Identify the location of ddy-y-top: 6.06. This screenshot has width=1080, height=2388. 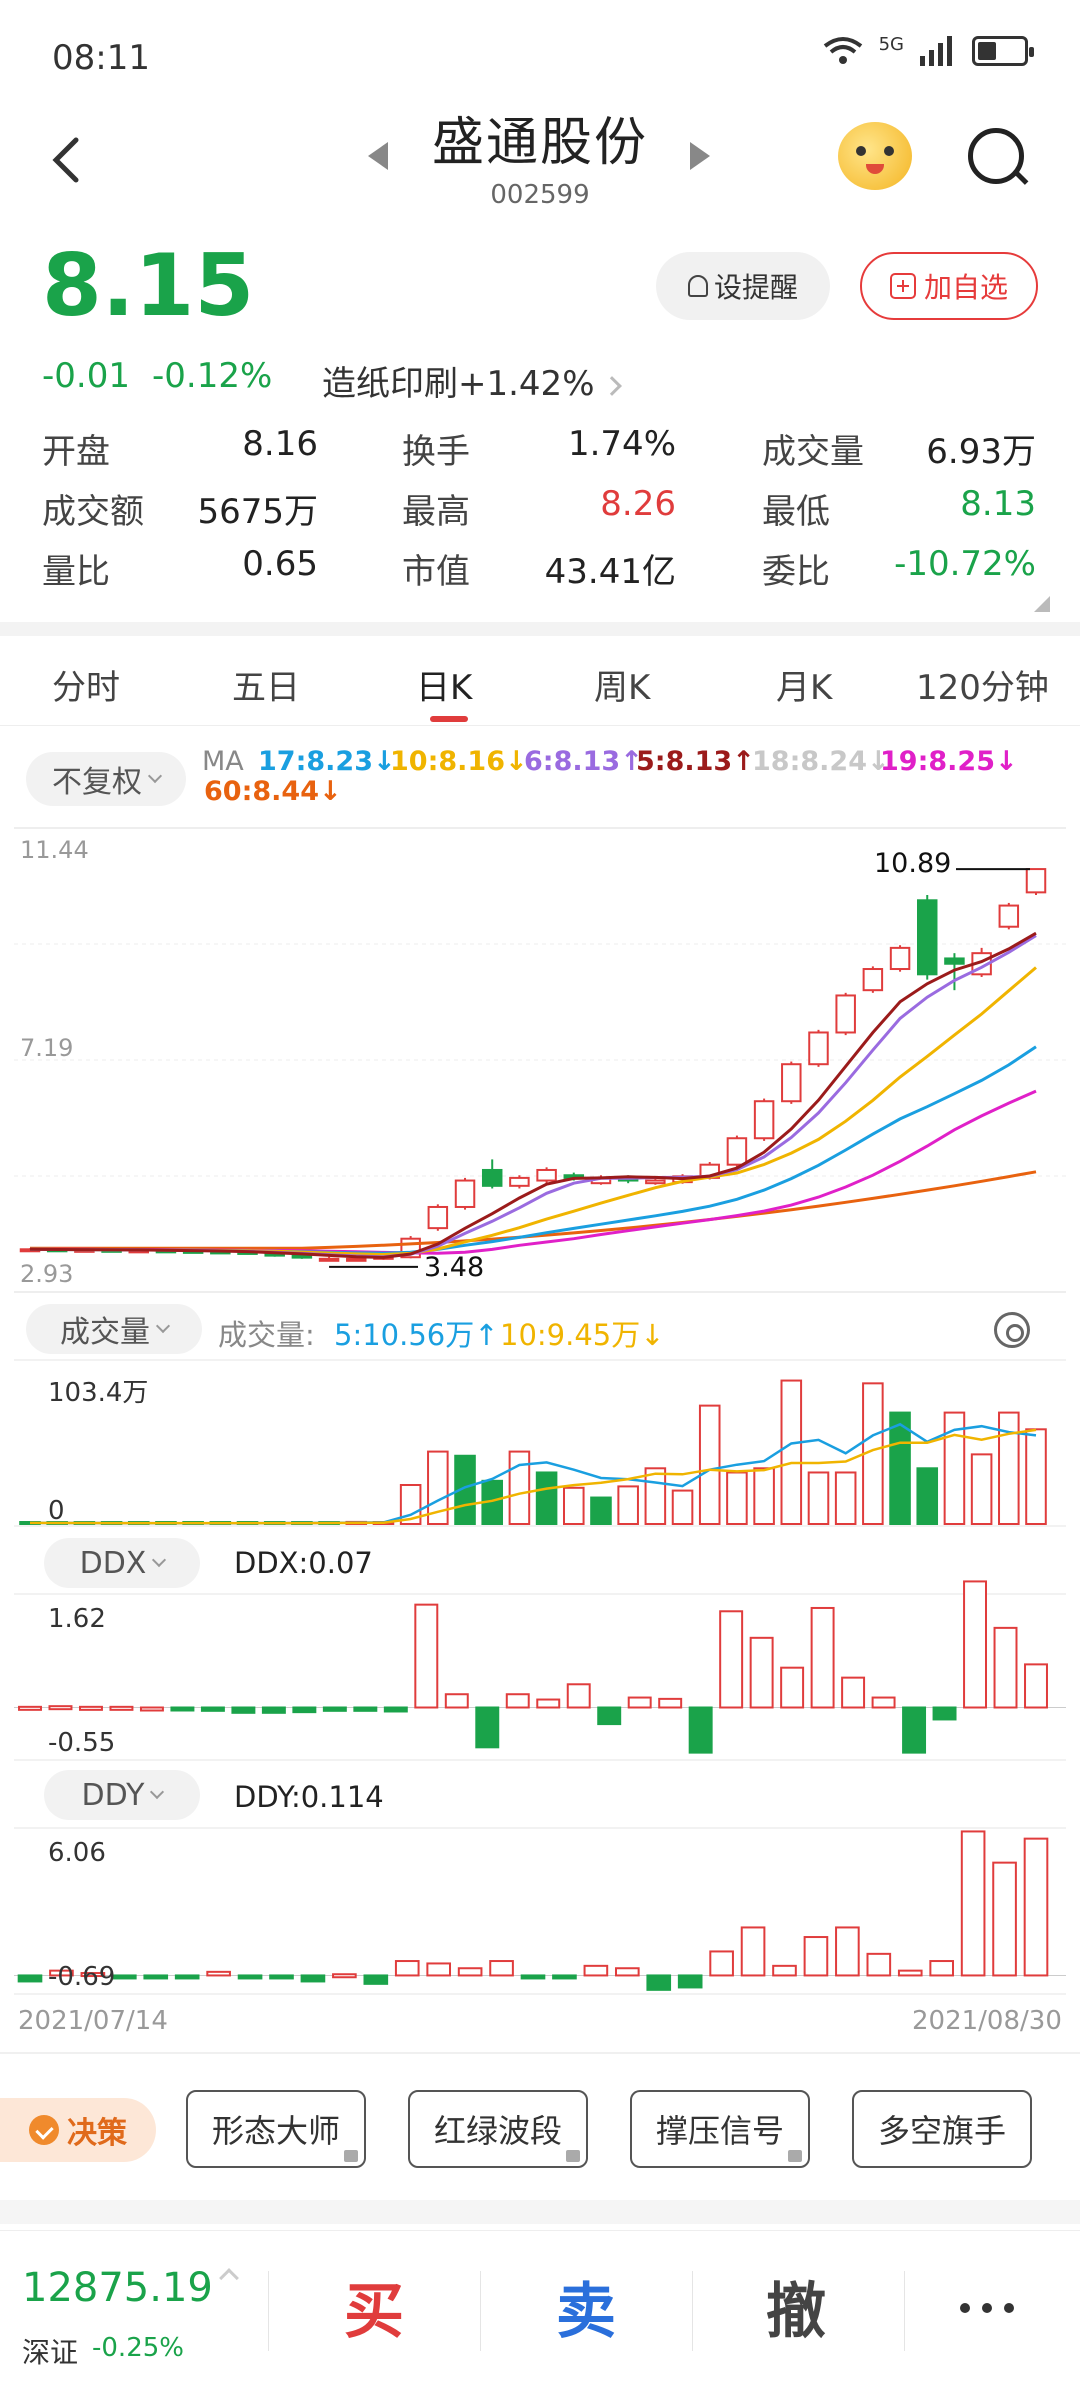
(77, 1853).